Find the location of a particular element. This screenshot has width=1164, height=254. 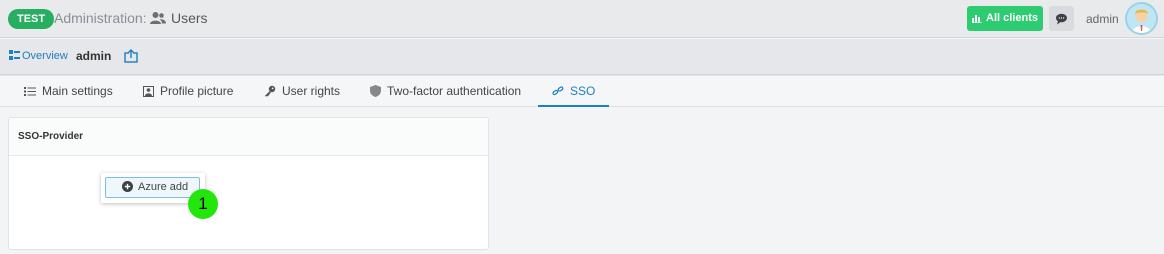

plus-circle-icon is located at coordinates (127, 186).